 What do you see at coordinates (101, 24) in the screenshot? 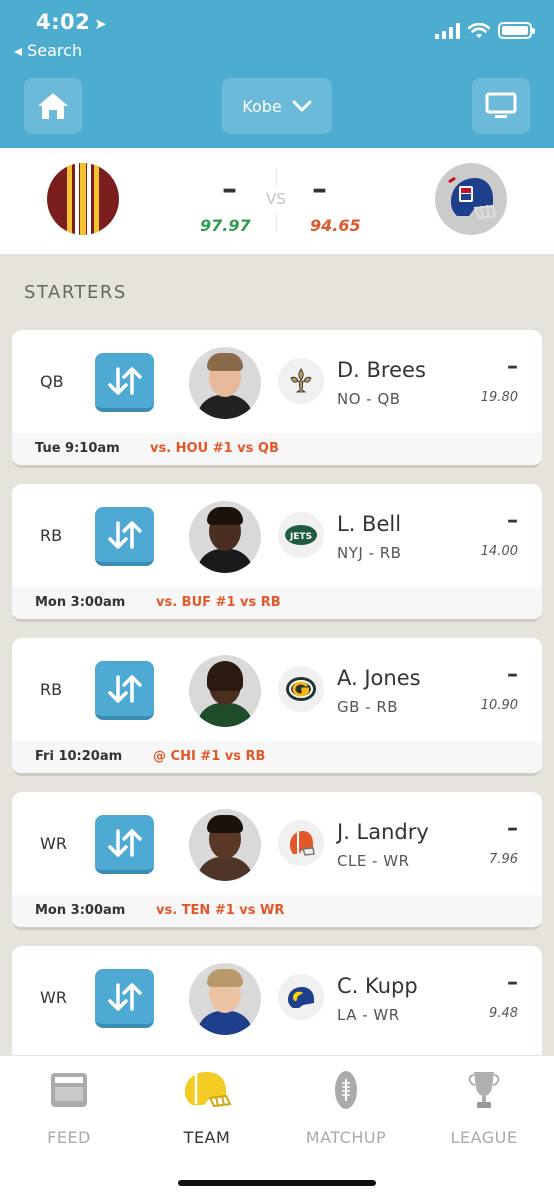
I see `location-arrow-icon: ➤` at bounding box center [101, 24].